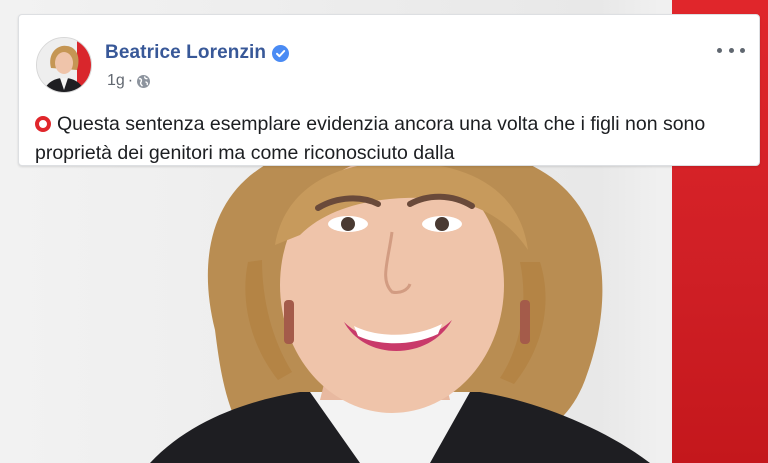 Image resolution: width=768 pixels, height=463 pixels. I want to click on post-meta: 1g ·, so click(129, 81).